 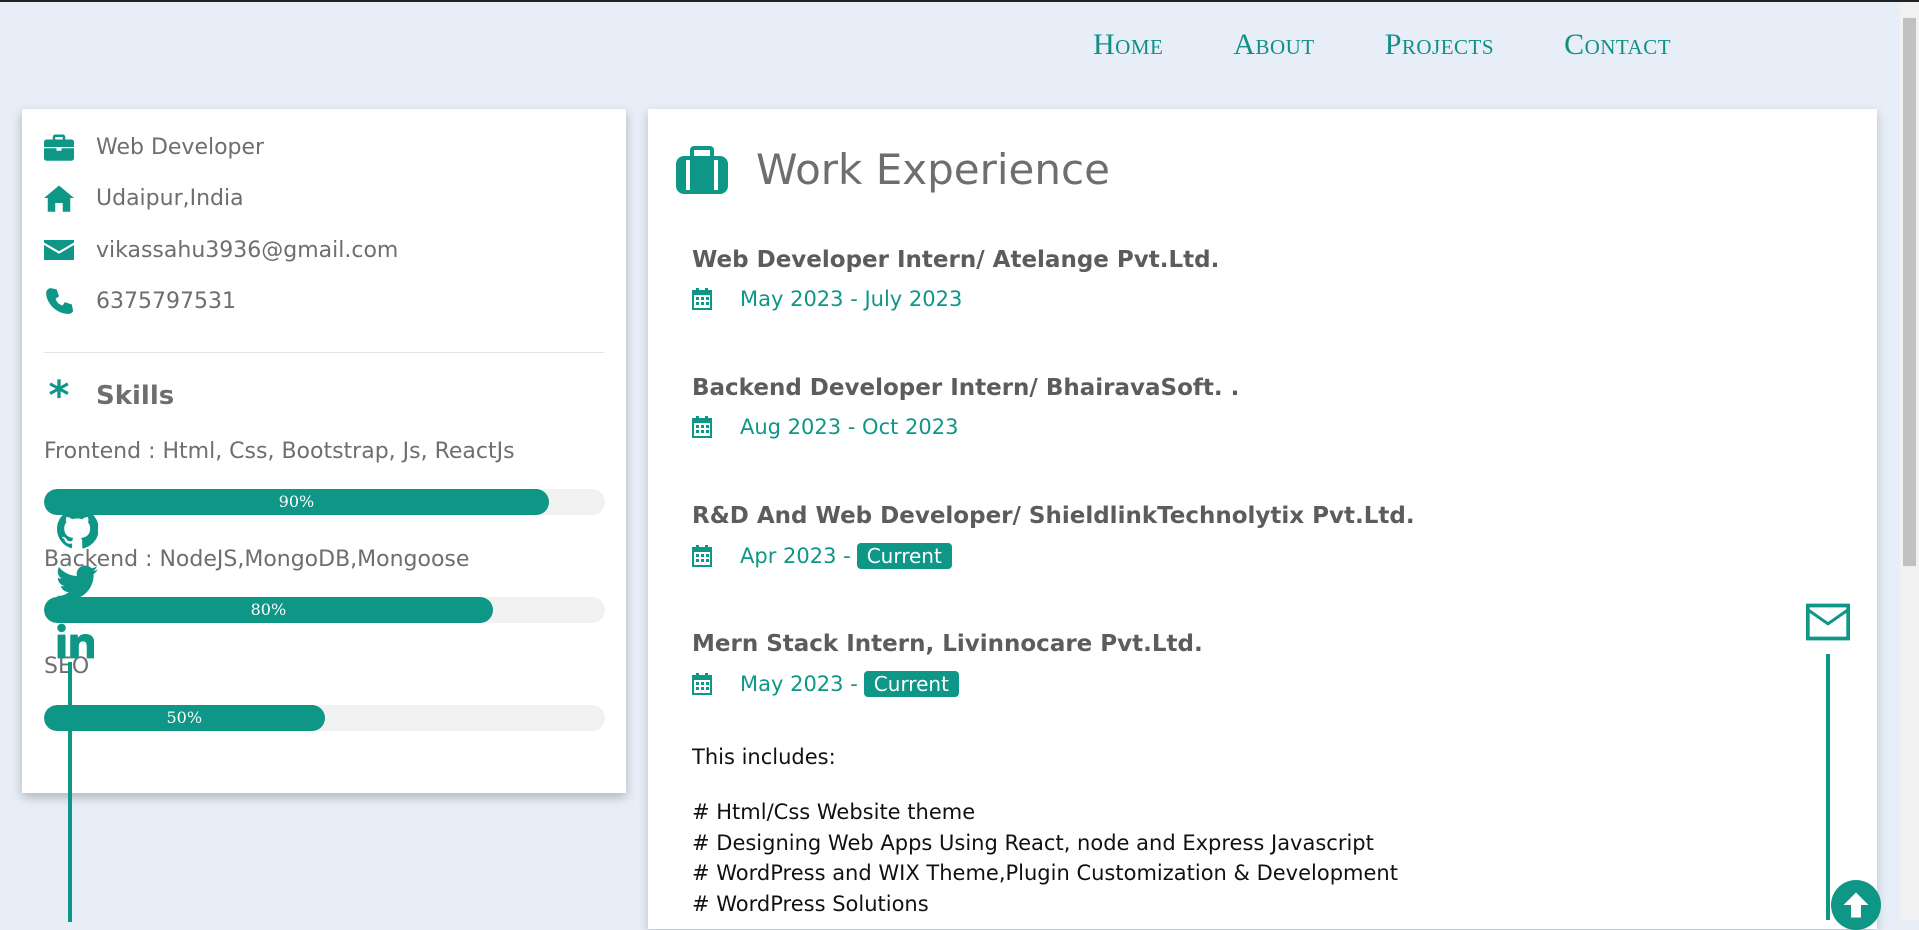 What do you see at coordinates (1909, 292) in the screenshot?
I see `scrollbar-thumb` at bounding box center [1909, 292].